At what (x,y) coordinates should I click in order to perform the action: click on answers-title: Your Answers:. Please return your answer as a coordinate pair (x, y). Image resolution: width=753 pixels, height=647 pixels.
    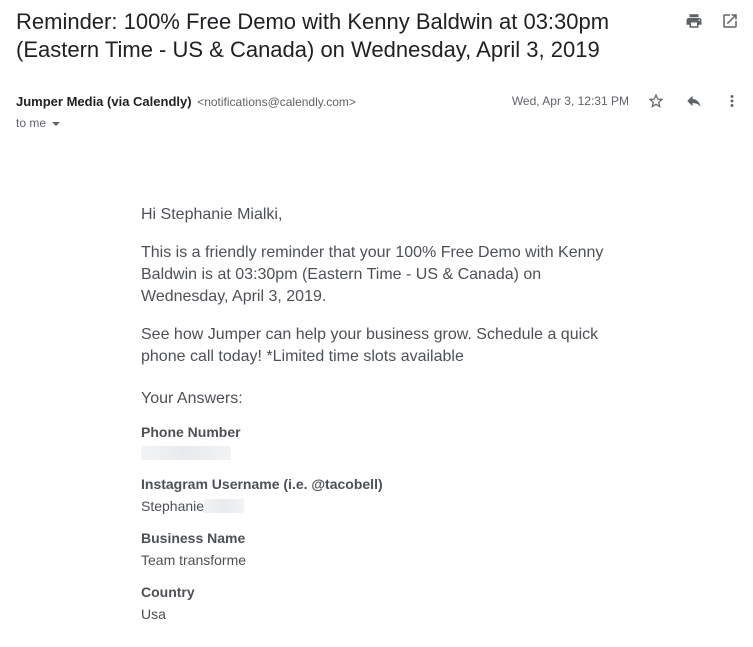
    Looking at the image, I should click on (192, 398).